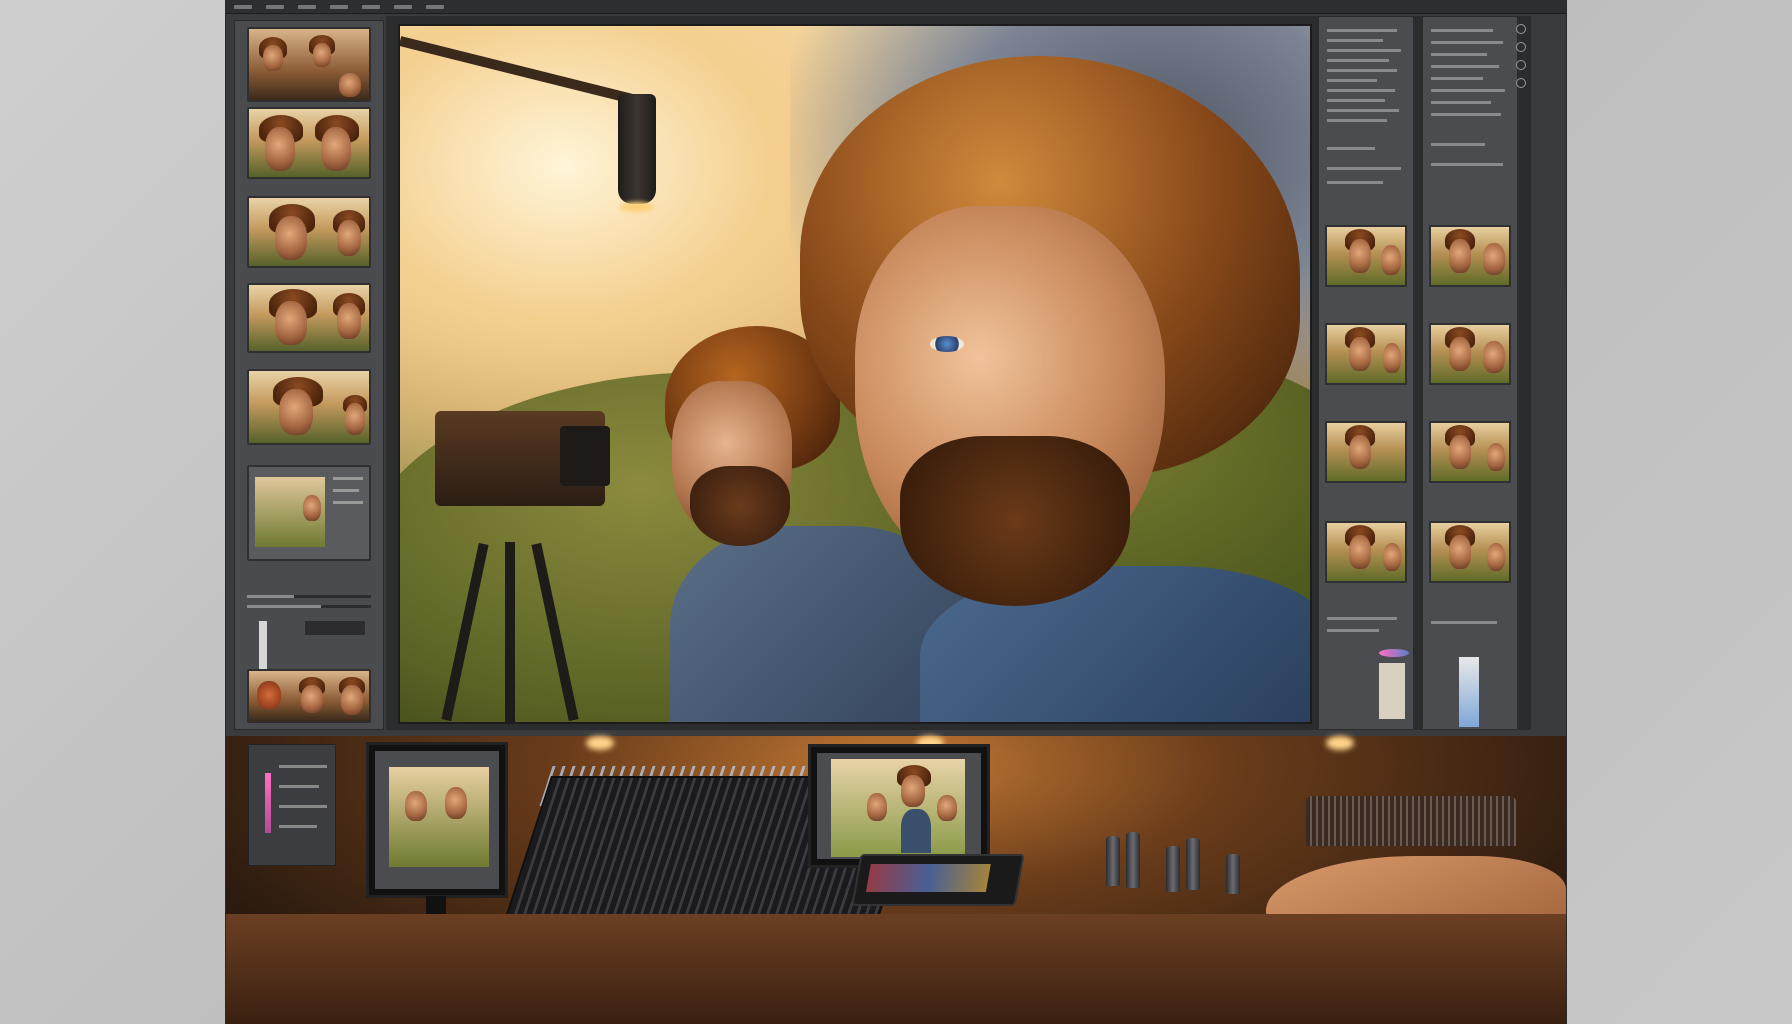 The height and width of the screenshot is (1024, 1792). I want to click on adjustments-panel, so click(1366, 373).